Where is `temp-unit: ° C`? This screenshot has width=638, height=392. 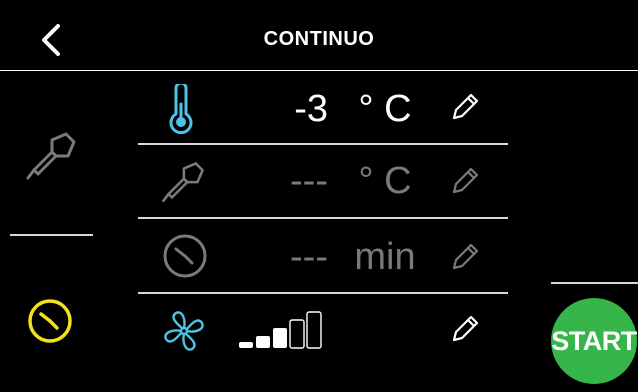
temp-unit: ° C is located at coordinates (385, 109).